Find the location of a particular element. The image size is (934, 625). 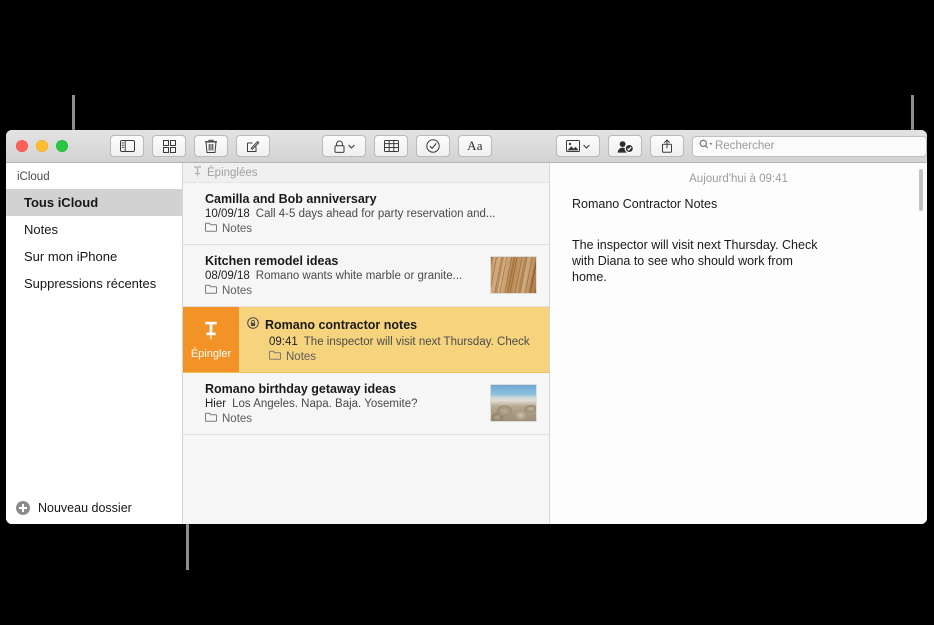

add-collaborator-button is located at coordinates (625, 146).